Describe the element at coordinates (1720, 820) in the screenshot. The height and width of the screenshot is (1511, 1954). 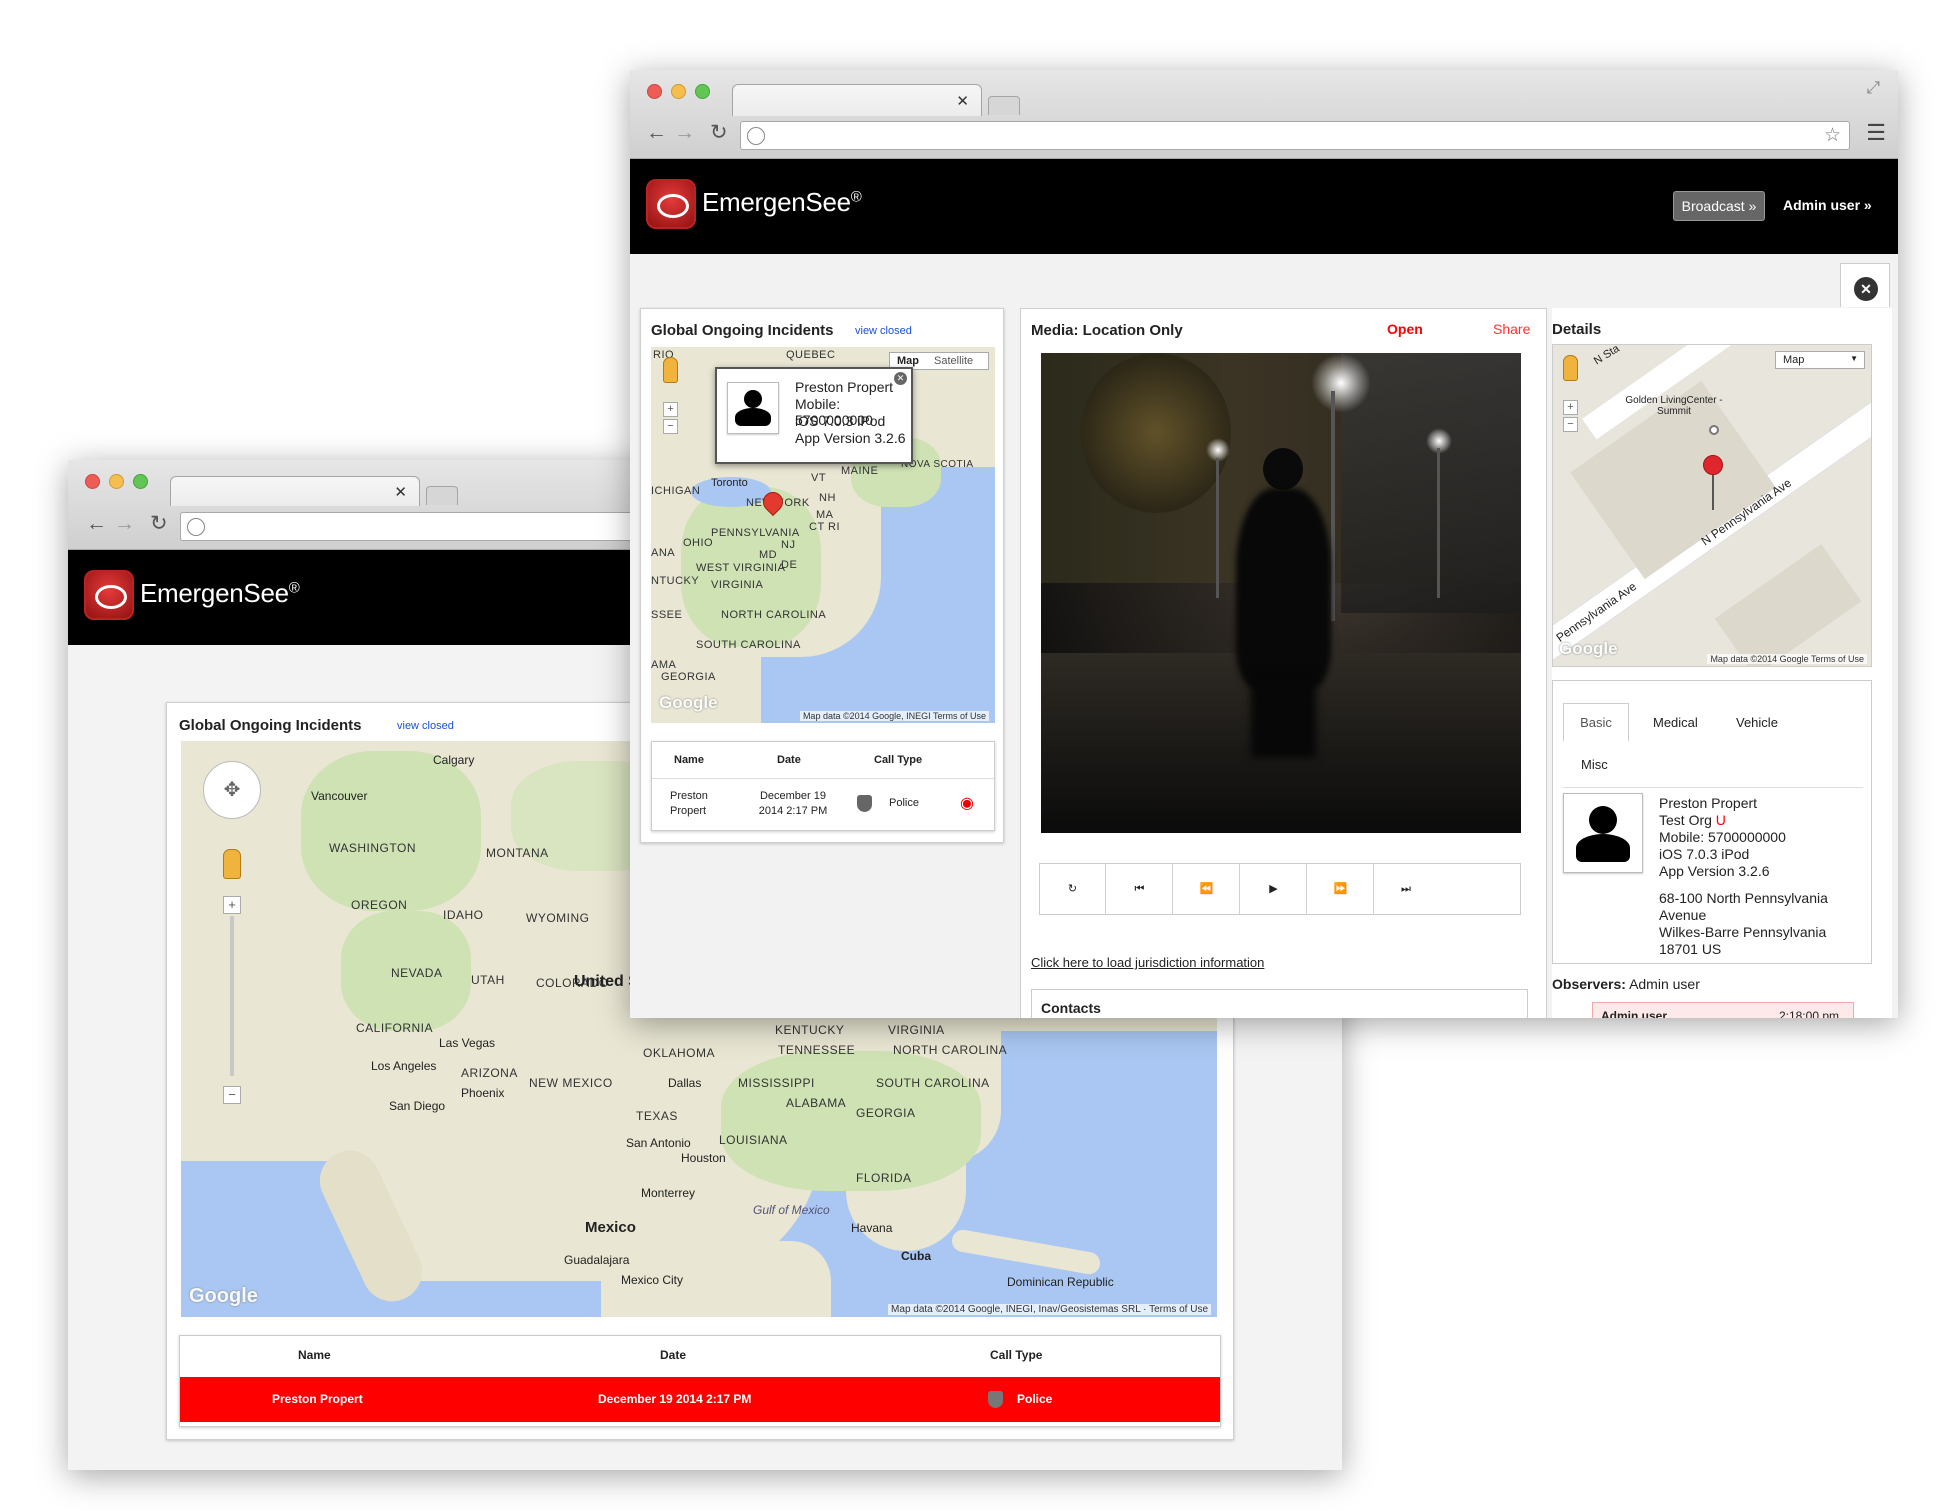
I see `org-flag: U` at that location.